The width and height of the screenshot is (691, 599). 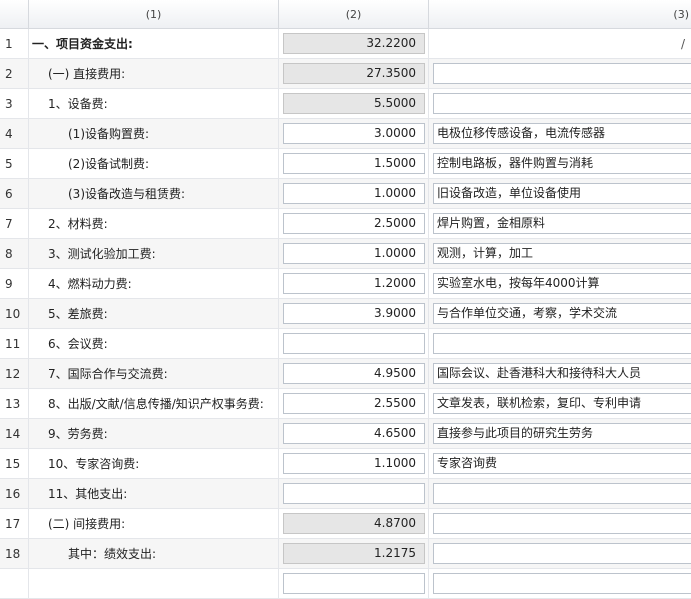 I want to click on table-row: 6 (3)设备改造与租赁费: 1.0000 旧设备改造，单位设备使用, so click(x=345, y=194).